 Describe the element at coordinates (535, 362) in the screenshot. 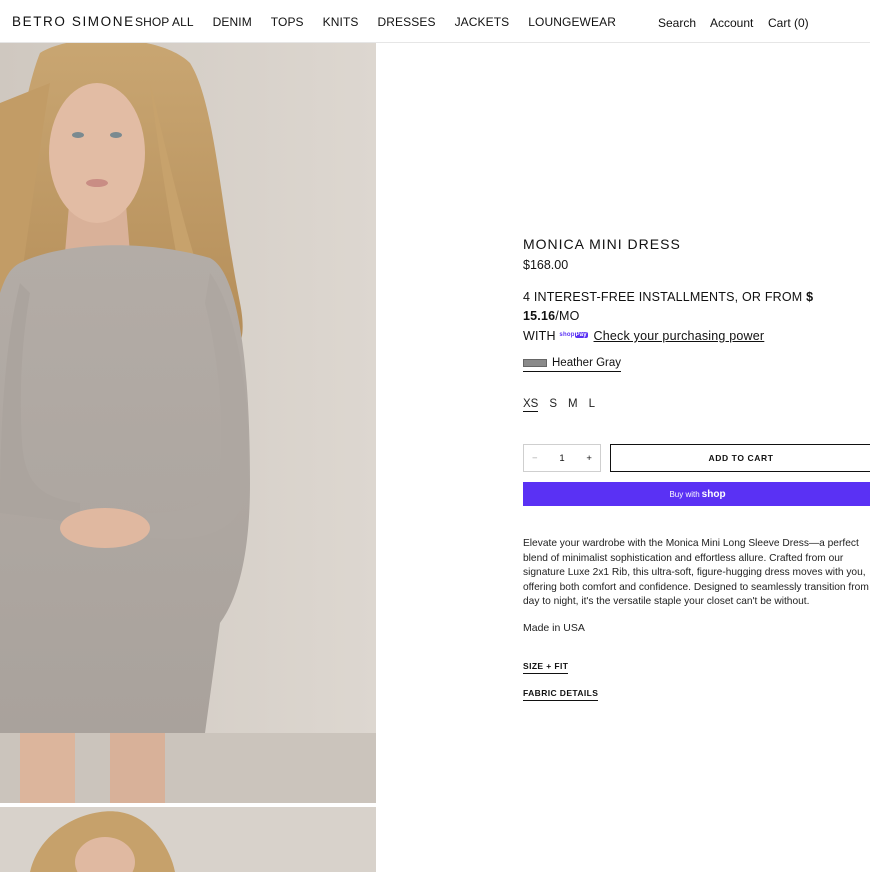

I see `color-swatch` at that location.